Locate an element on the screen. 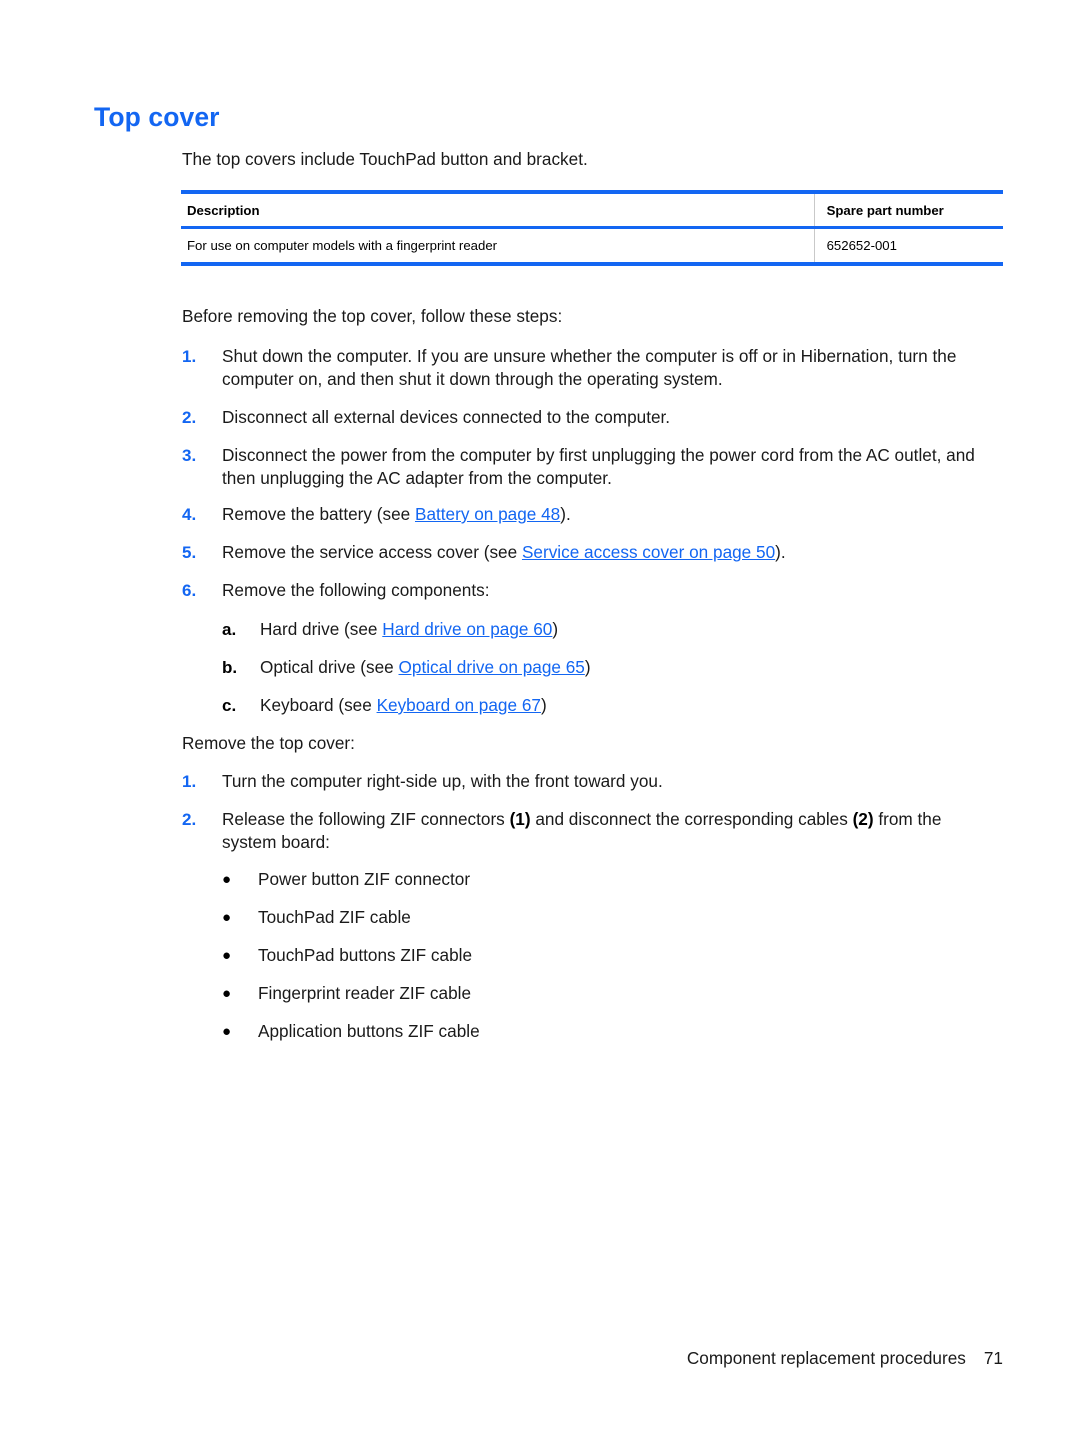  callout-ref-2: (2) is located at coordinates (863, 819).